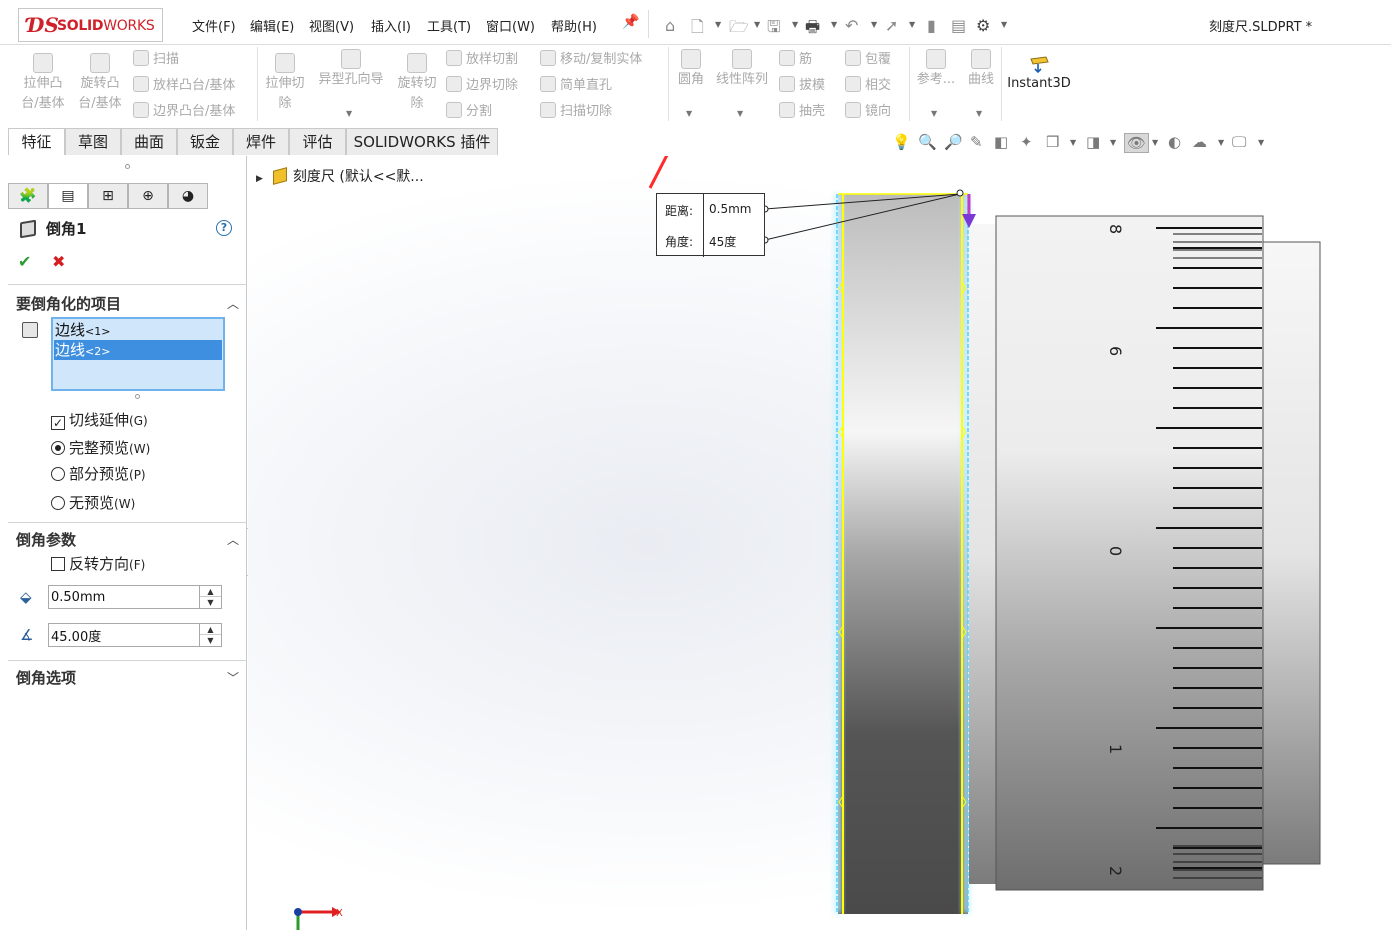 The image size is (1391, 930). What do you see at coordinates (469, 112) in the screenshot?
I see `split-button: 分割` at bounding box center [469, 112].